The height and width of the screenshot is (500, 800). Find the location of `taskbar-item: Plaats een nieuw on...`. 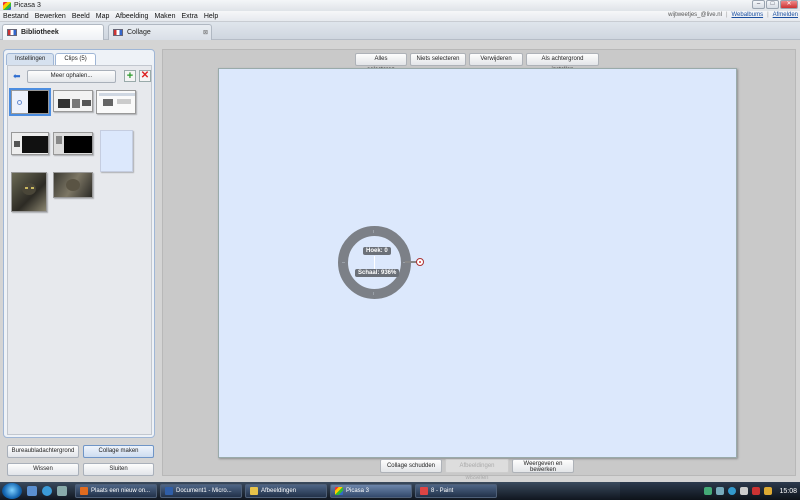

taskbar-item: Plaats een nieuw on... is located at coordinates (116, 491).